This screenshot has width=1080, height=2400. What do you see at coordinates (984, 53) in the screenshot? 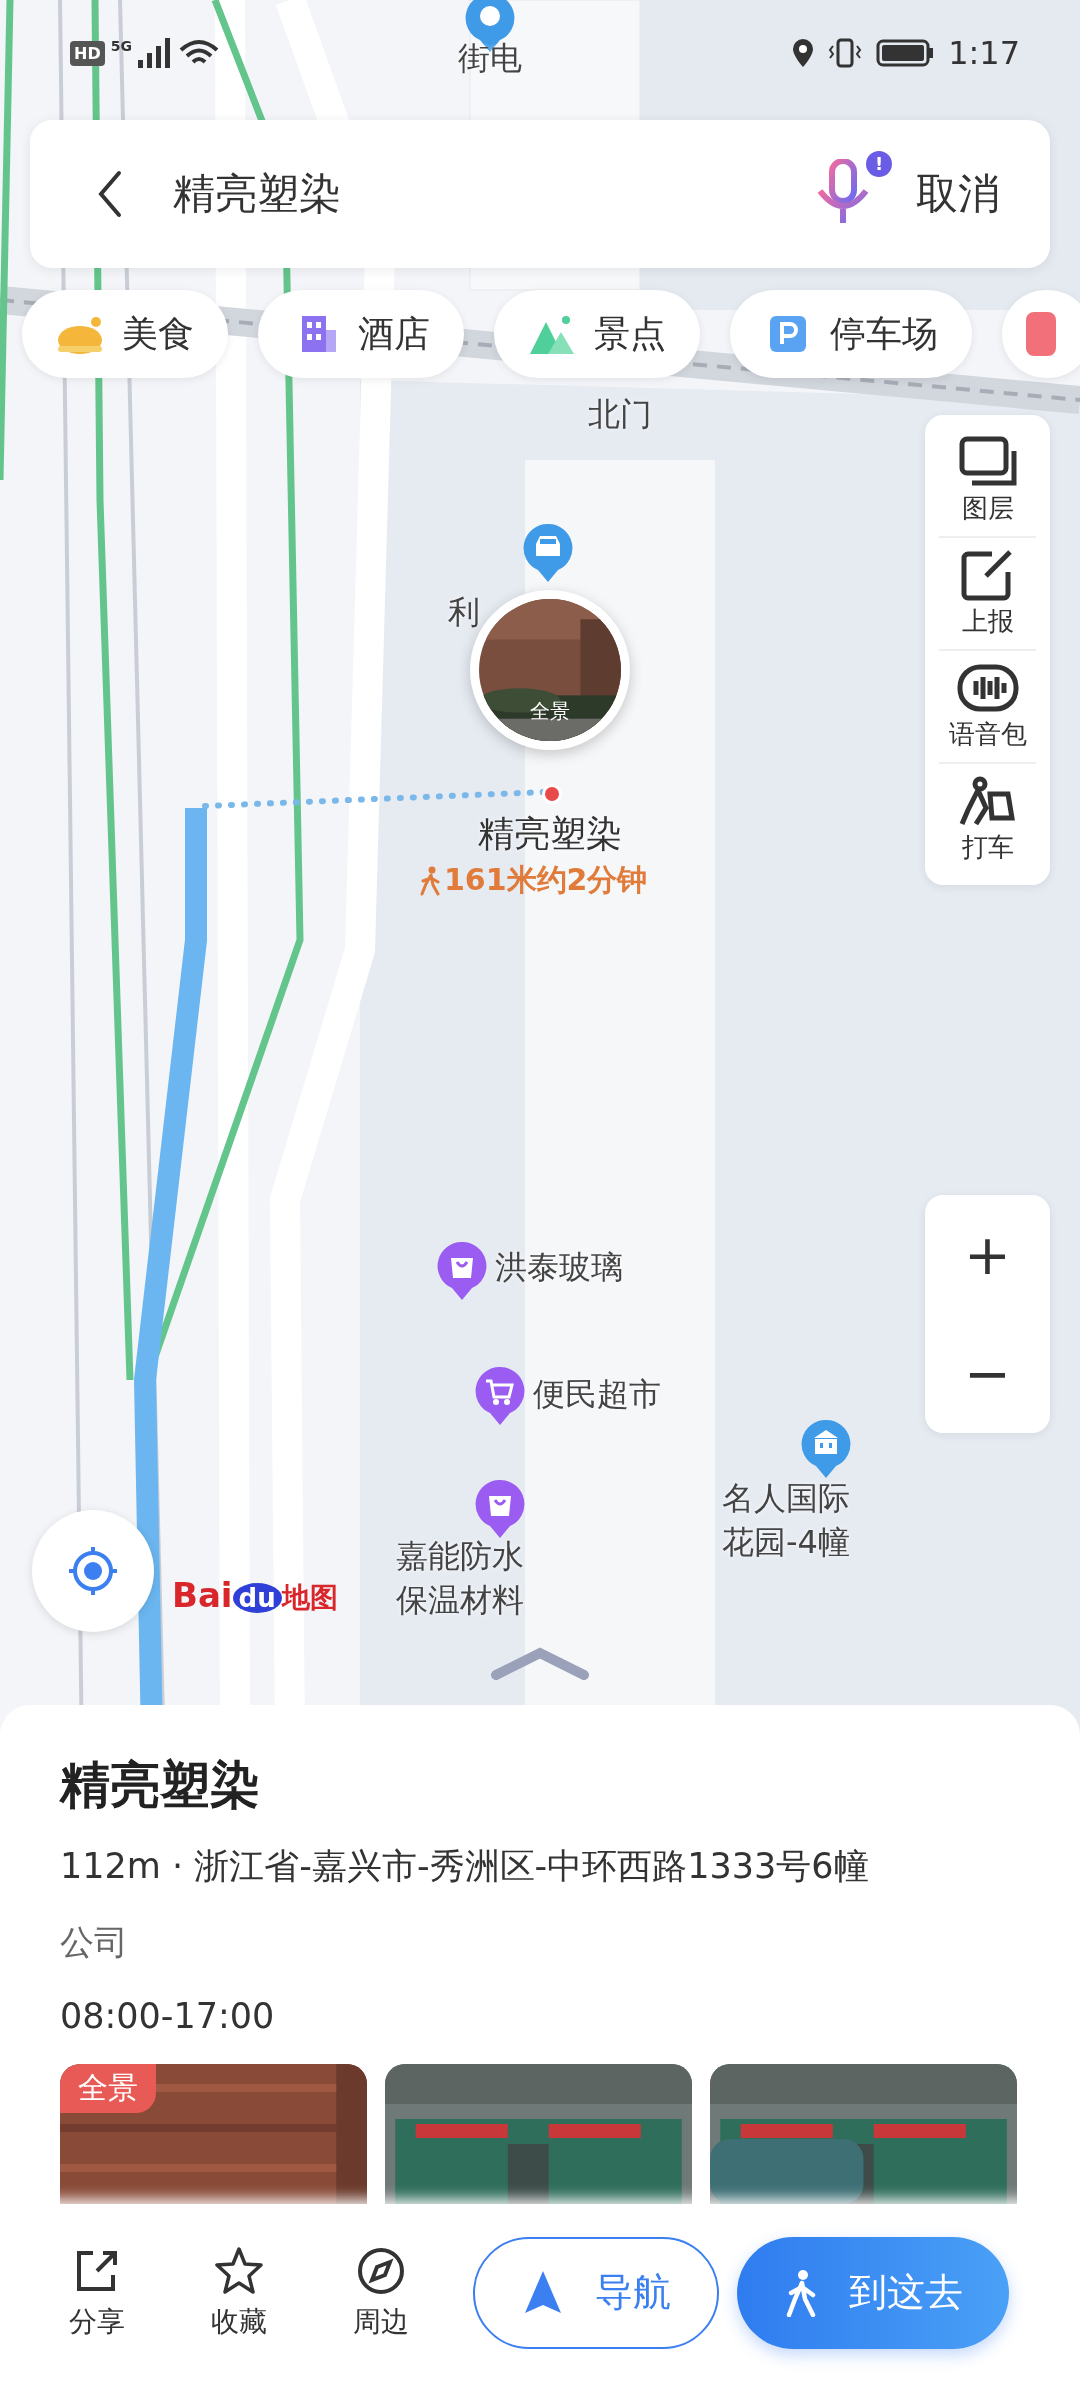
I see `status-time: 1:17` at bounding box center [984, 53].